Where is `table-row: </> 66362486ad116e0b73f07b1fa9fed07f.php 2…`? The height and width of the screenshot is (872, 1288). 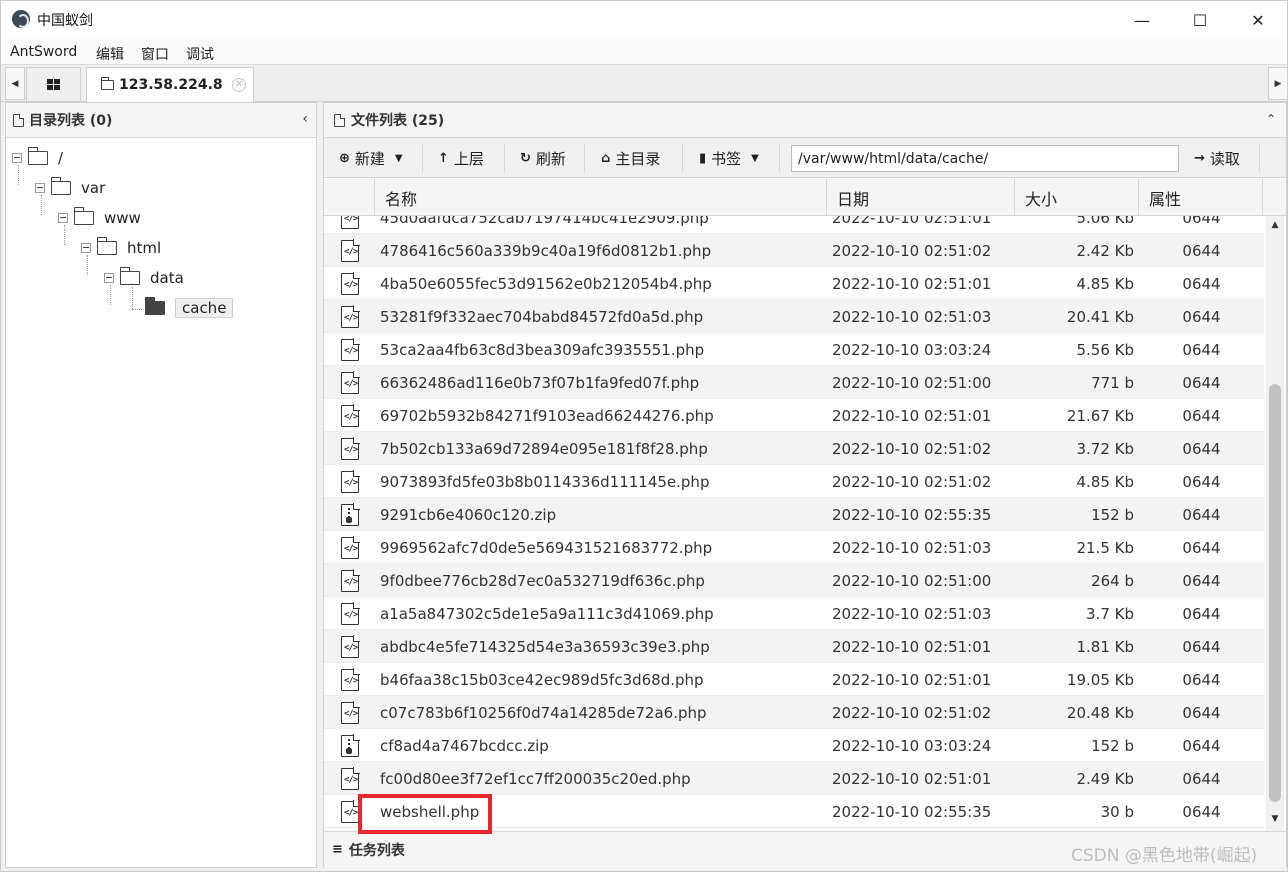 table-row: </> 66362486ad116e0b73f07b1fa9fed07f.php 2… is located at coordinates (794, 382).